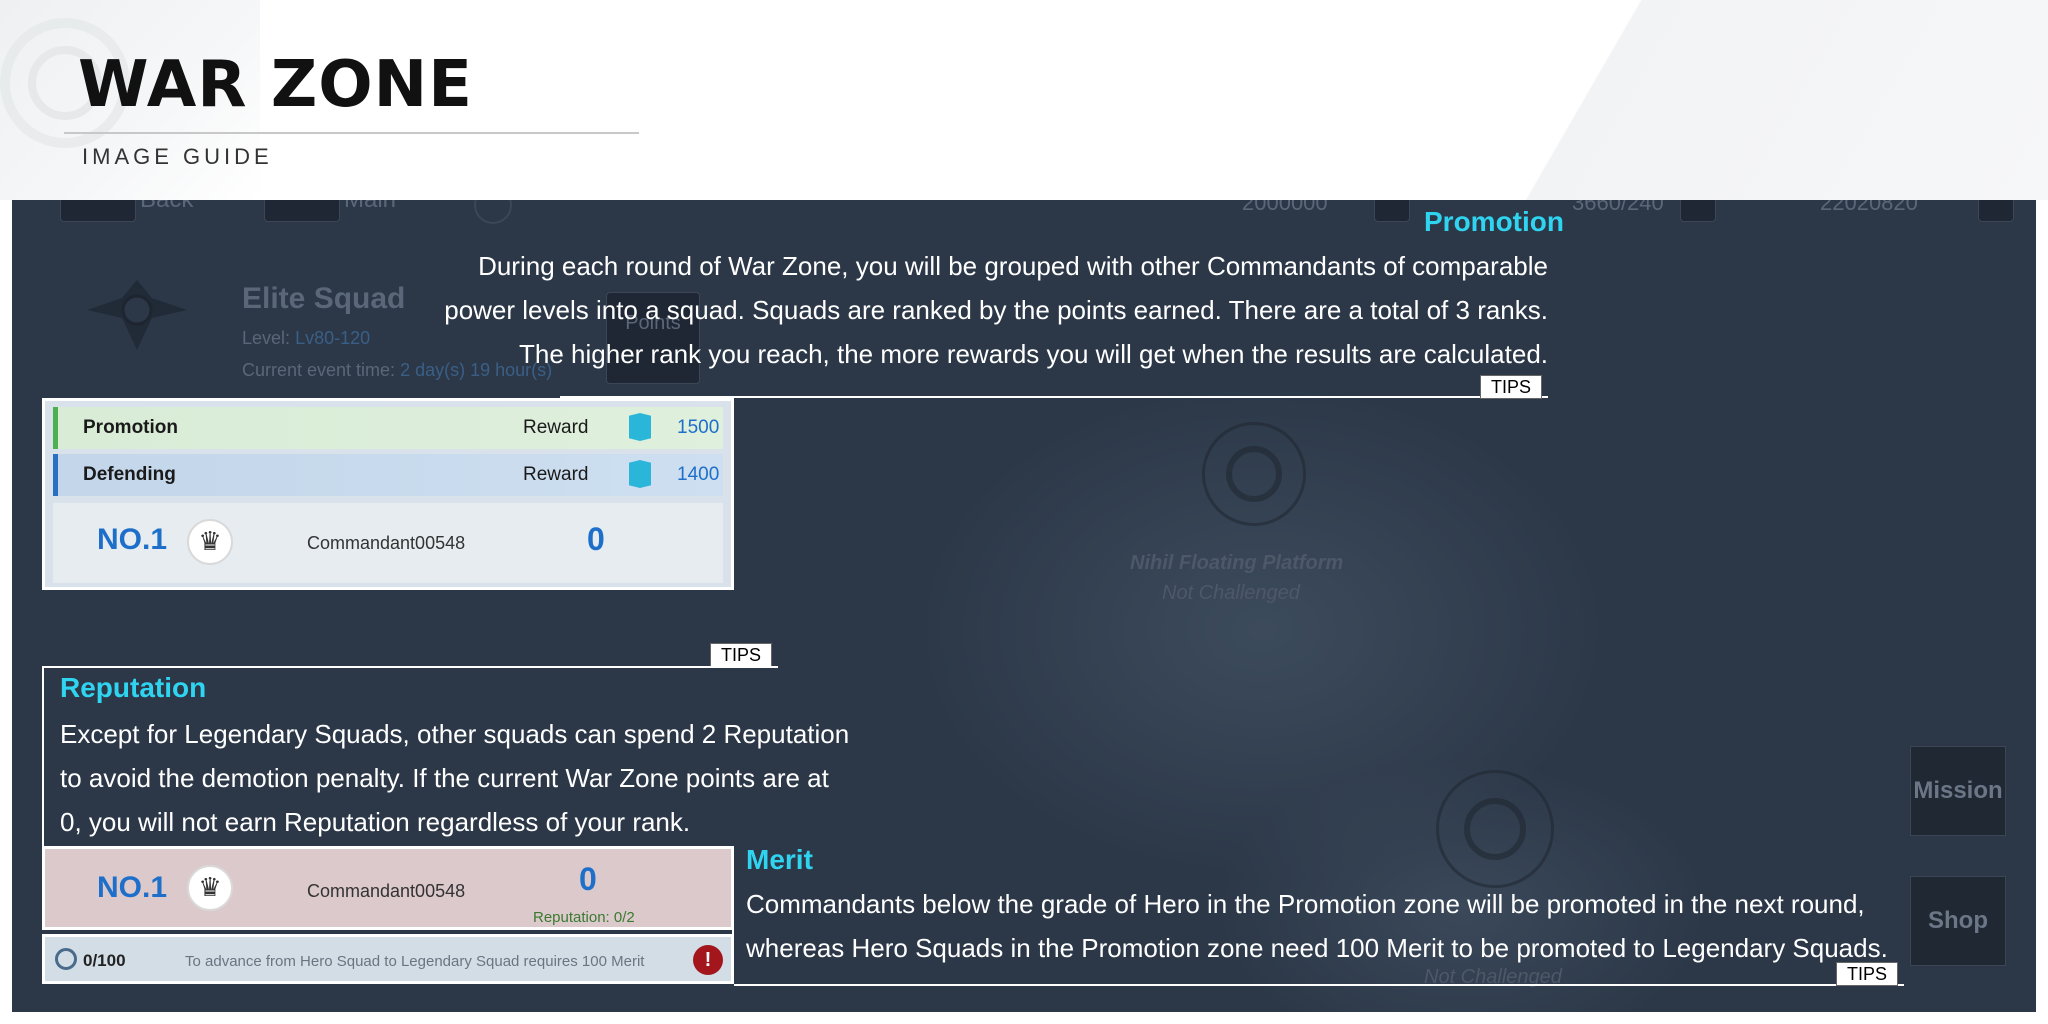 This screenshot has width=2048, height=1024. Describe the element at coordinates (55, 475) in the screenshot. I see `defending-indicator` at that location.